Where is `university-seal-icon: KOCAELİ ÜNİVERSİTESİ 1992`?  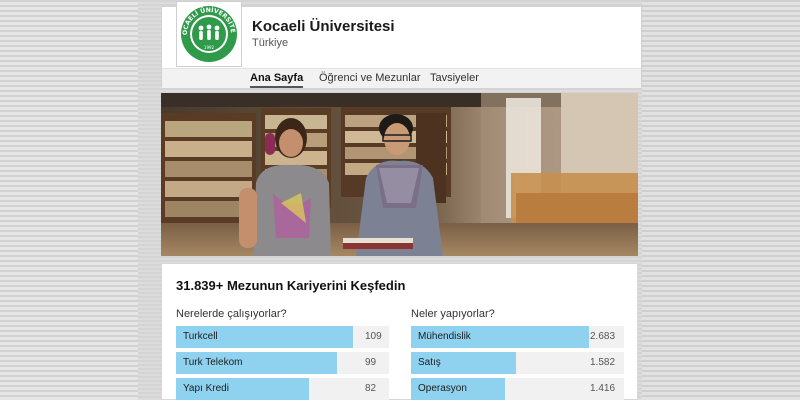
university-seal-icon: KOCAELİ ÜNİVERSİTESİ 1992 is located at coordinates (208, 33).